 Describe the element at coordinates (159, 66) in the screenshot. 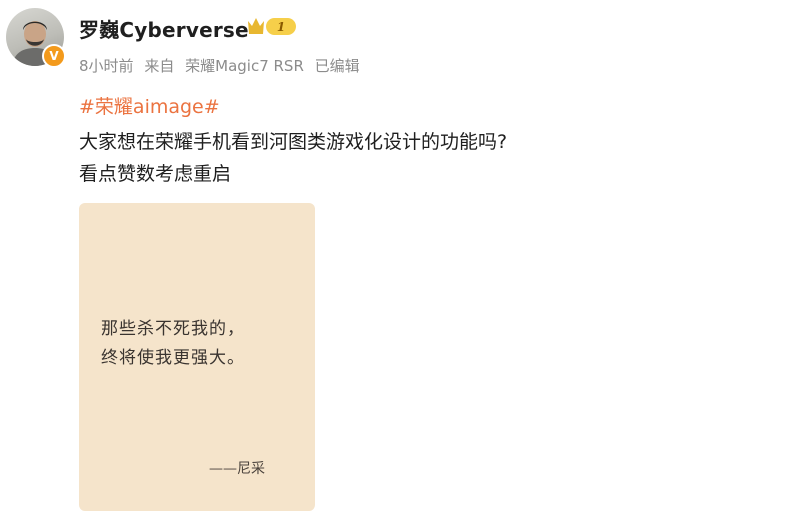

I see `source-prefix: 来自` at that location.